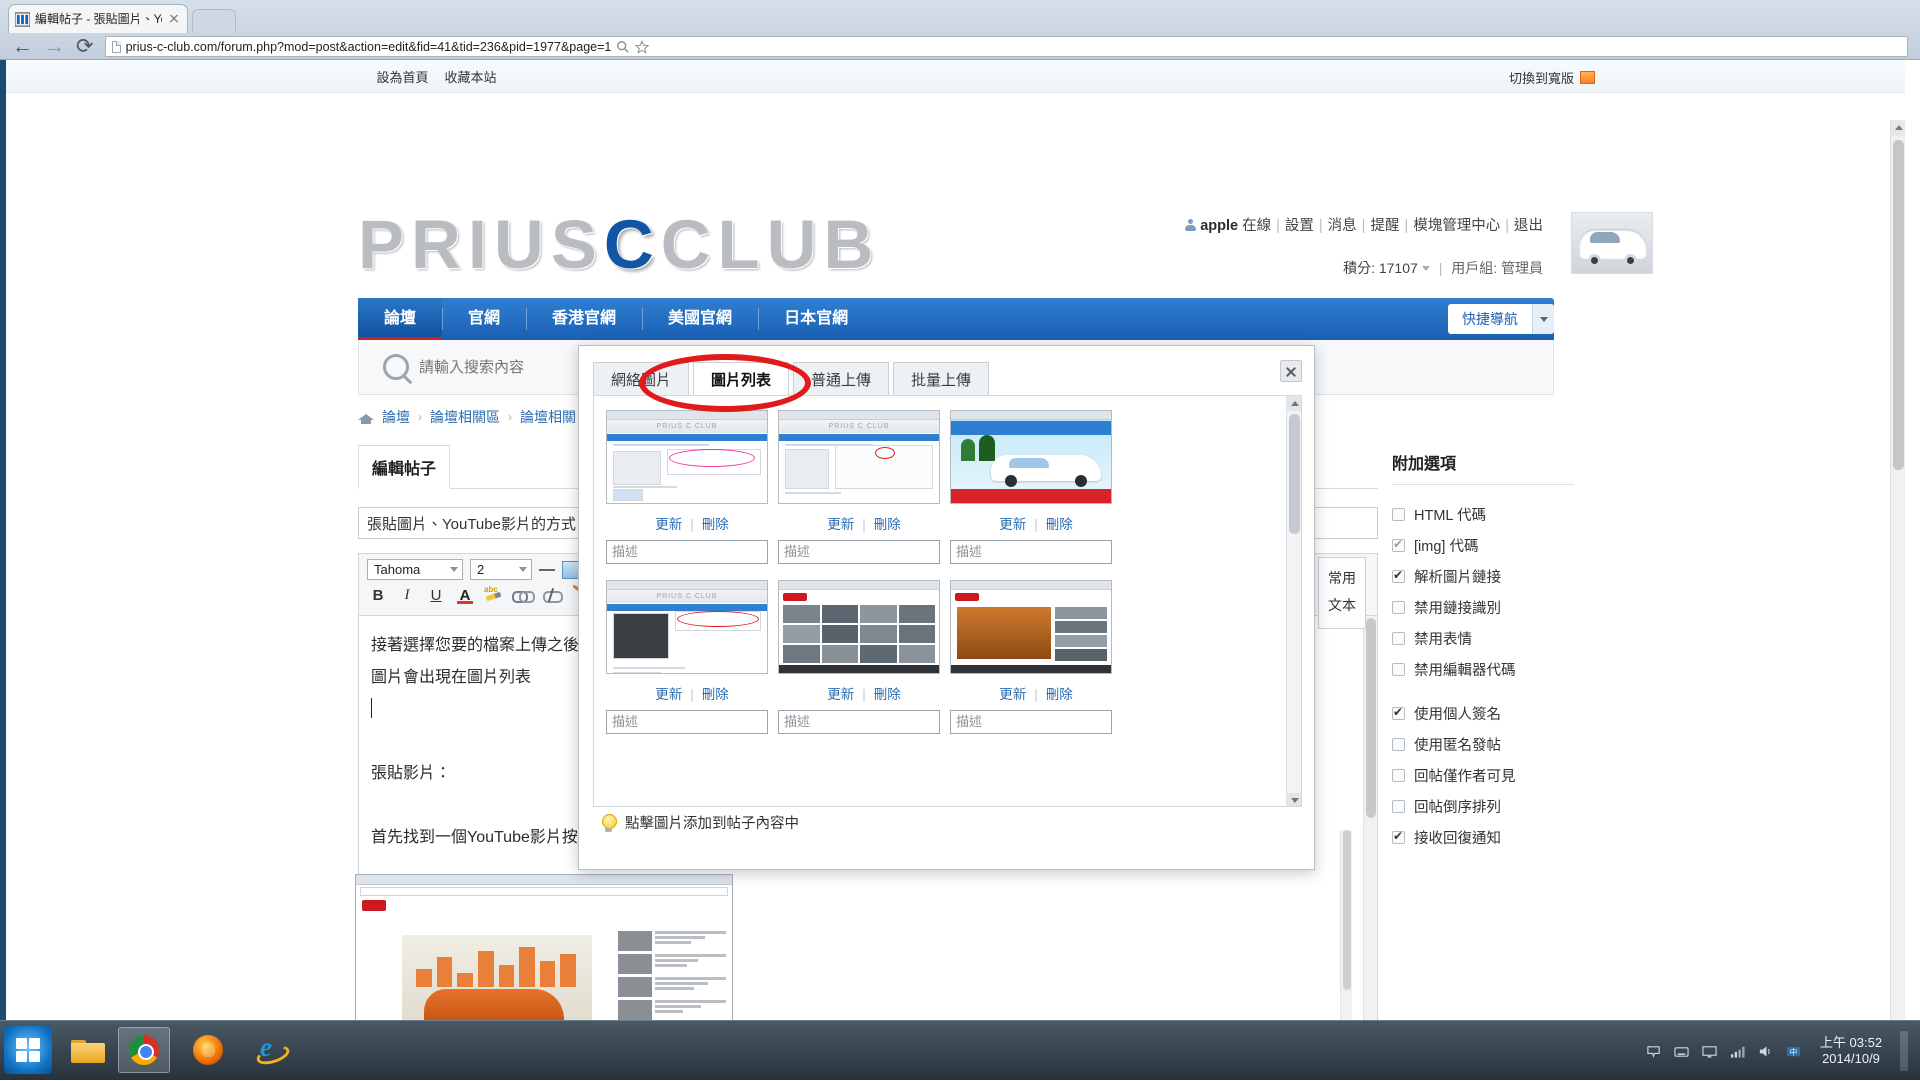  I want to click on start-button, so click(28, 1050).